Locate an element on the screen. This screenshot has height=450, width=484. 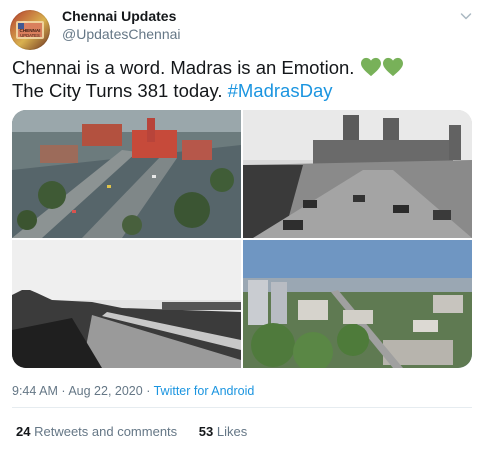
chevron-down-icon is located at coordinates (466, 16).